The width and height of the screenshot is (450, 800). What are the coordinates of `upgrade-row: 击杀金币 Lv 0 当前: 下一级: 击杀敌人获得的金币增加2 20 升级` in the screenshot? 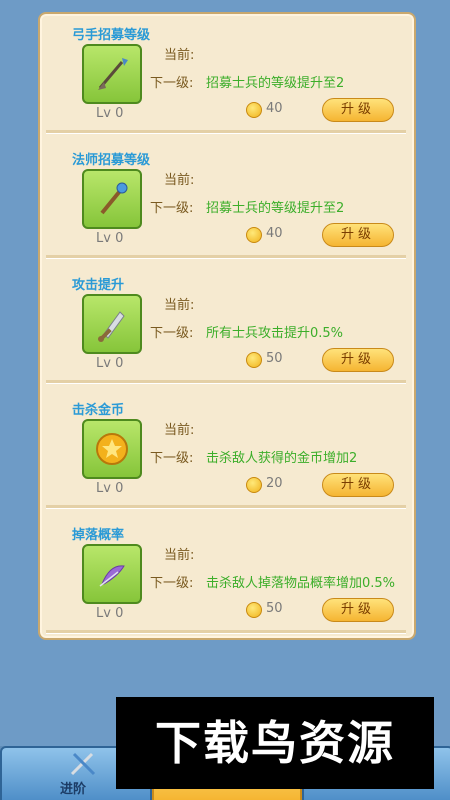 It's located at (226, 449).